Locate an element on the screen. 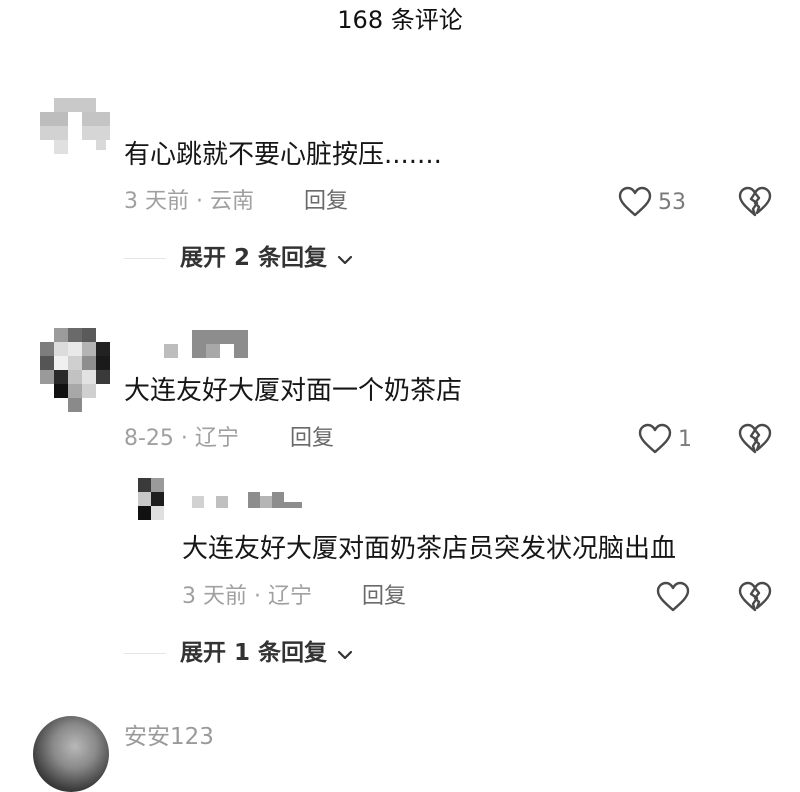  expand-replies-button: 展开 2 条回复 is located at coordinates (266, 258).